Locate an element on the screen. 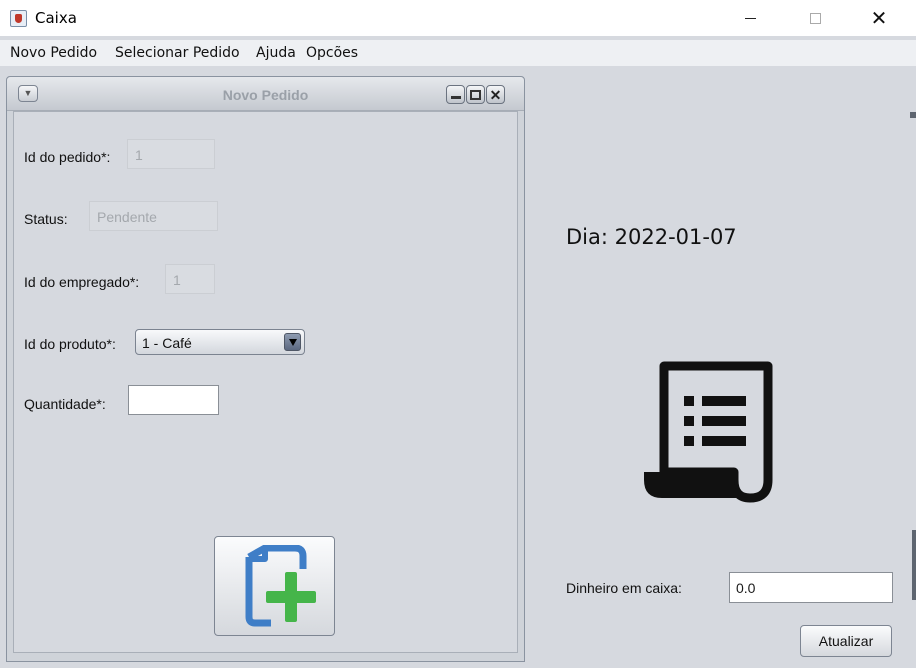 This screenshot has width=916, height=668. chevron-down-icon is located at coordinates (292, 342).